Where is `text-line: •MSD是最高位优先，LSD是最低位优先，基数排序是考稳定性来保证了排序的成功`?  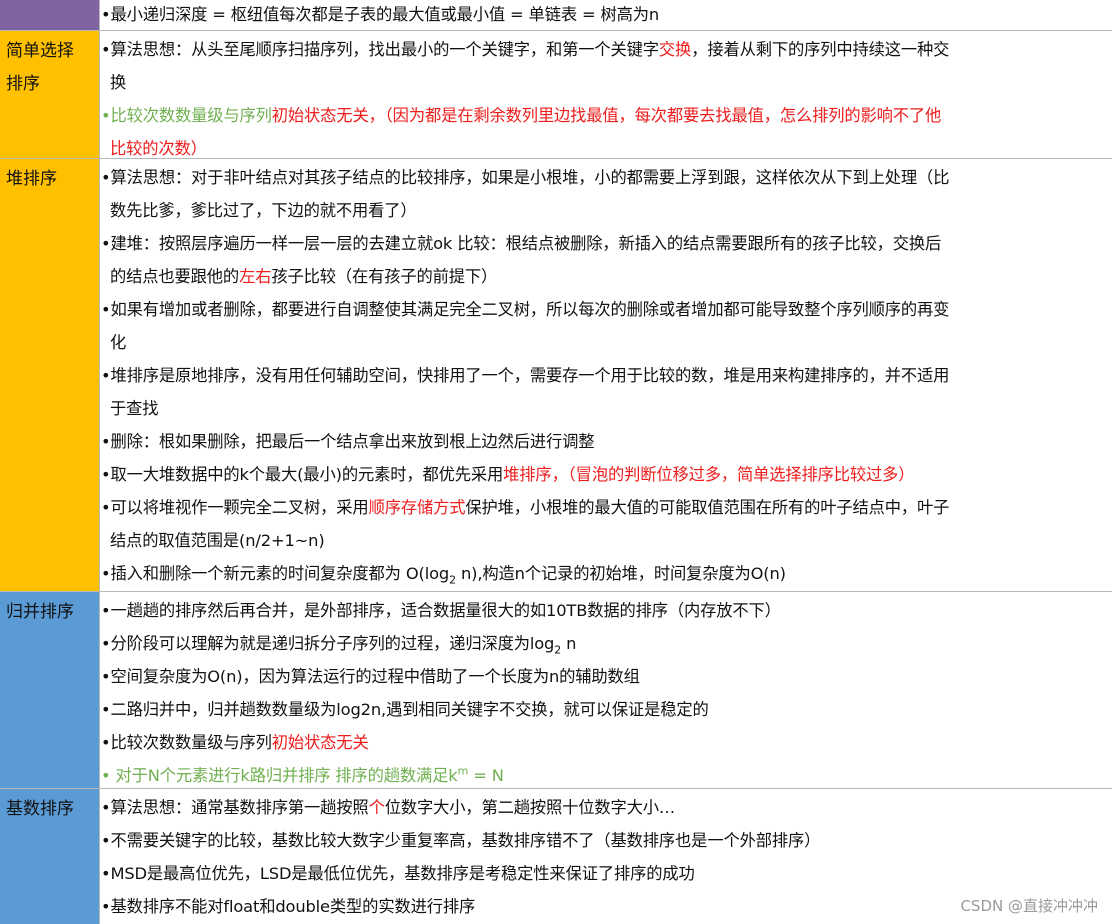 text-line: •MSD是最高位优先，LSD是最低位优先，基数排序是考稳定性来保证了排序的成功 is located at coordinates (398, 873).